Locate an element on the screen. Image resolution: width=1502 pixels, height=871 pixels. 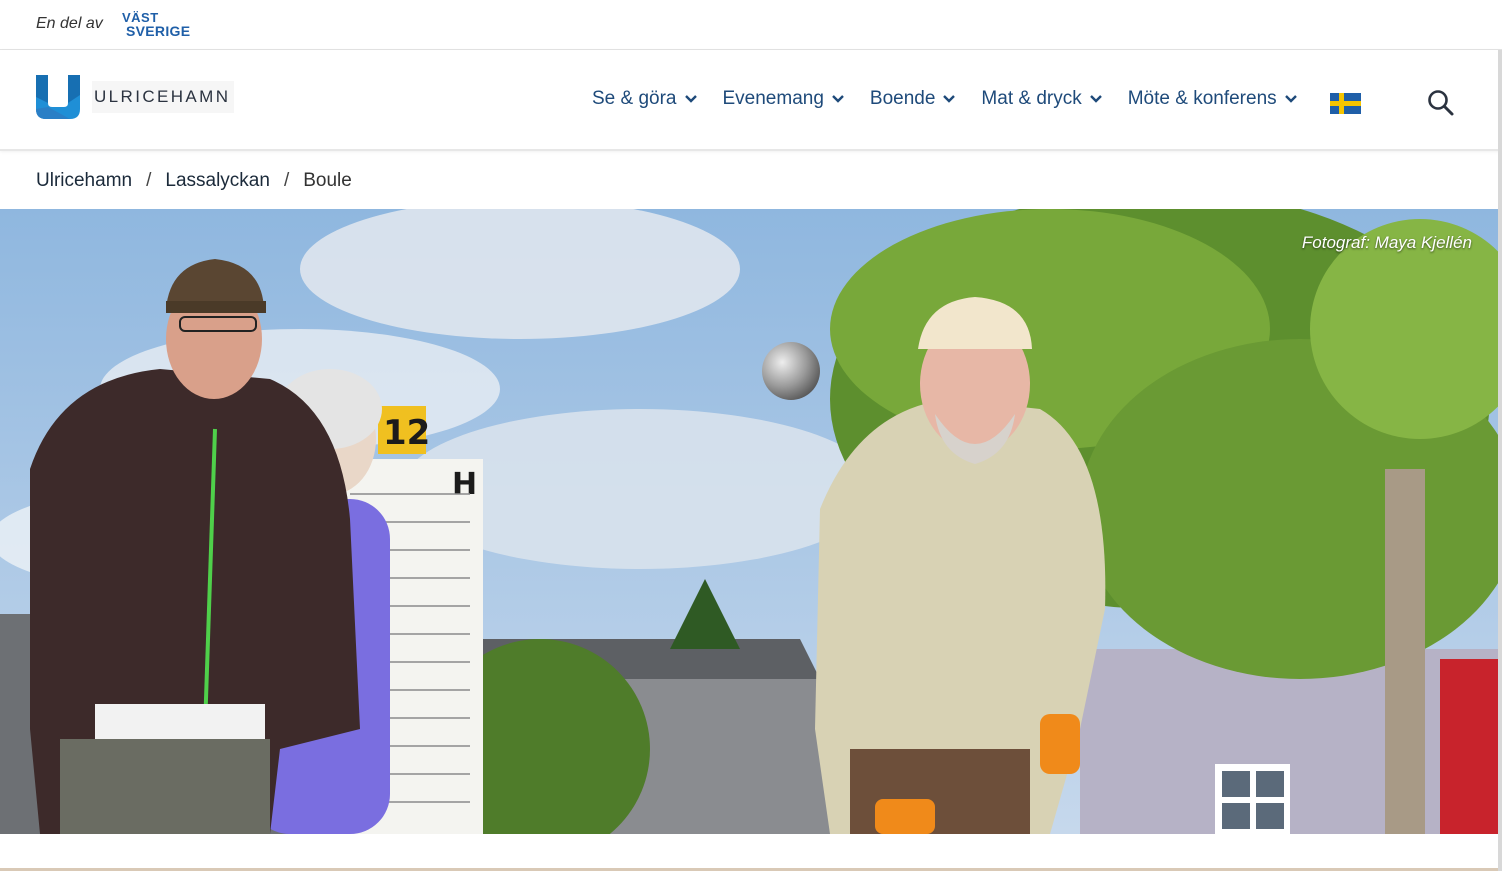
breadcrumb: Ulricehamn / Lassalyckan / Boule is located at coordinates (194, 181).